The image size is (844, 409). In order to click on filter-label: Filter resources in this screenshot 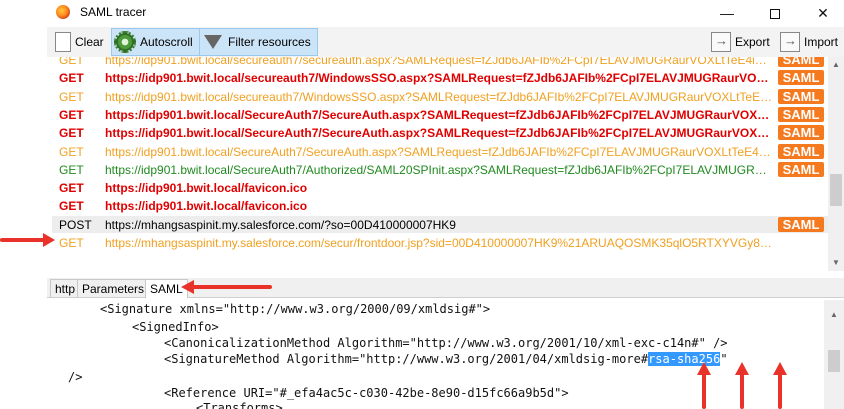, I will do `click(269, 42)`.